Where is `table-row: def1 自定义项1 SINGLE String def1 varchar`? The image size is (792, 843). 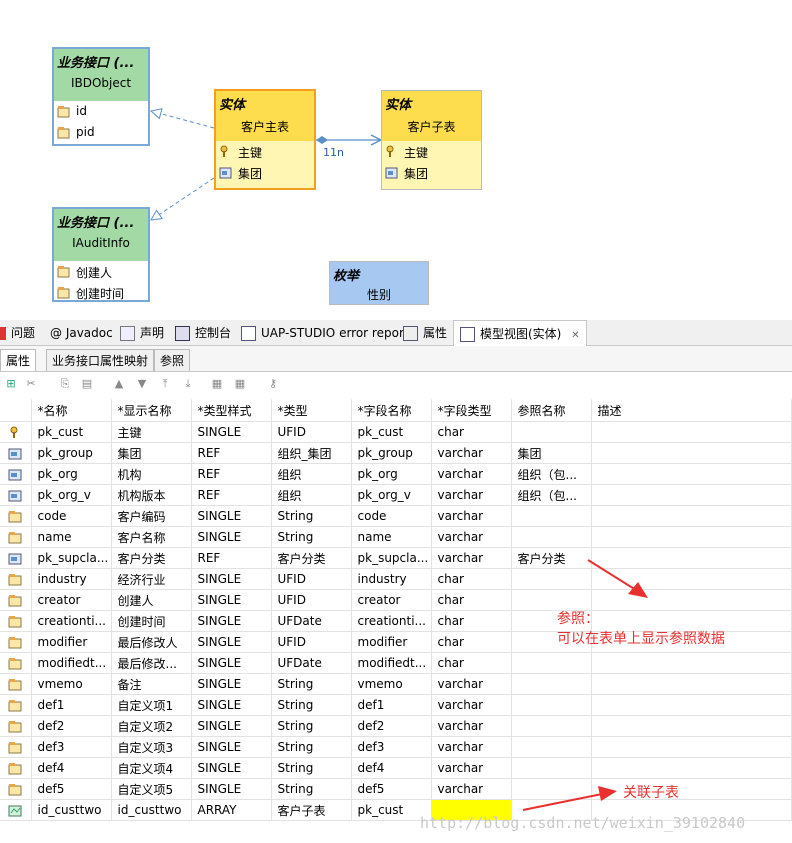
table-row: def1 自定义项1 SINGLE String def1 varchar is located at coordinates (396, 705).